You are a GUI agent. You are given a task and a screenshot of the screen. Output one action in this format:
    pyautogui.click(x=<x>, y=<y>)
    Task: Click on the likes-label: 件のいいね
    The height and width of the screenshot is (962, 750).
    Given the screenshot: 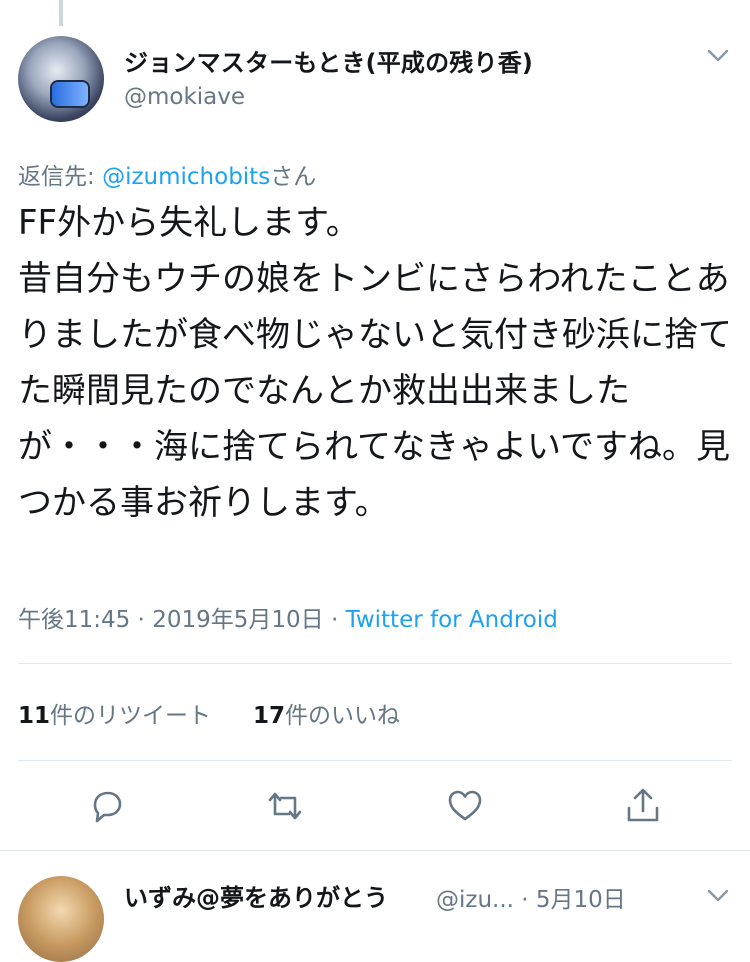 What is the action you would take?
    pyautogui.click(x=343, y=716)
    